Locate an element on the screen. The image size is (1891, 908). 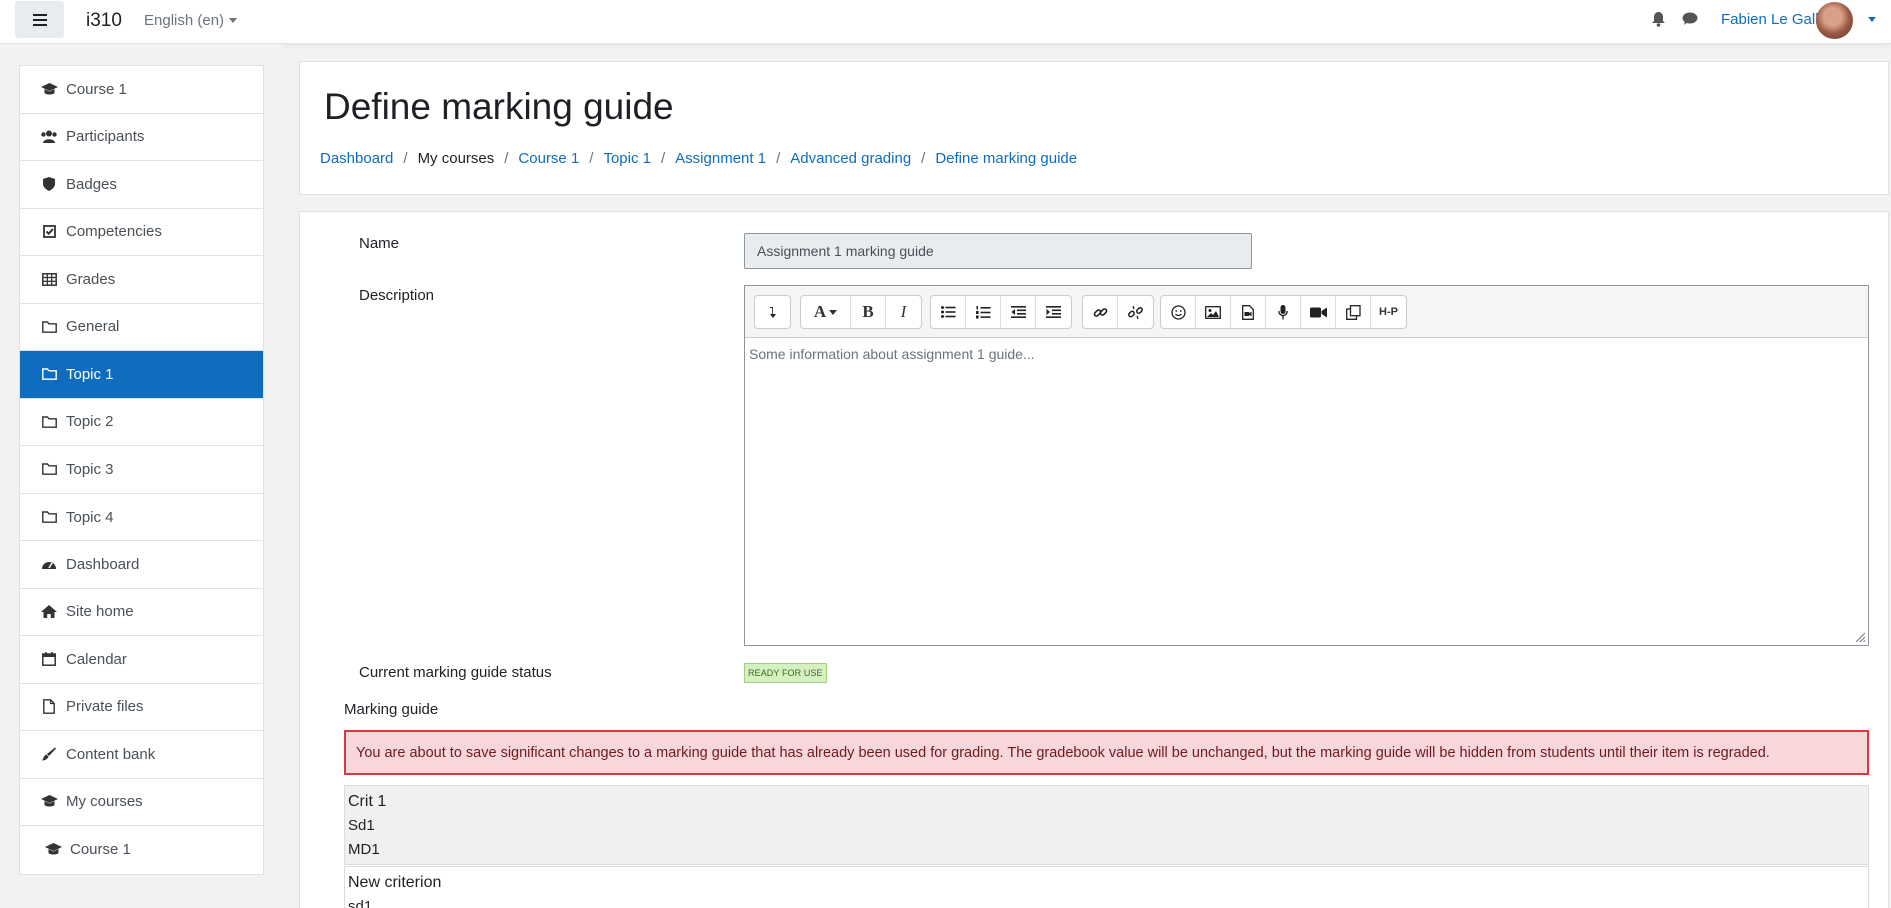
show-more-button is located at coordinates (772, 312).